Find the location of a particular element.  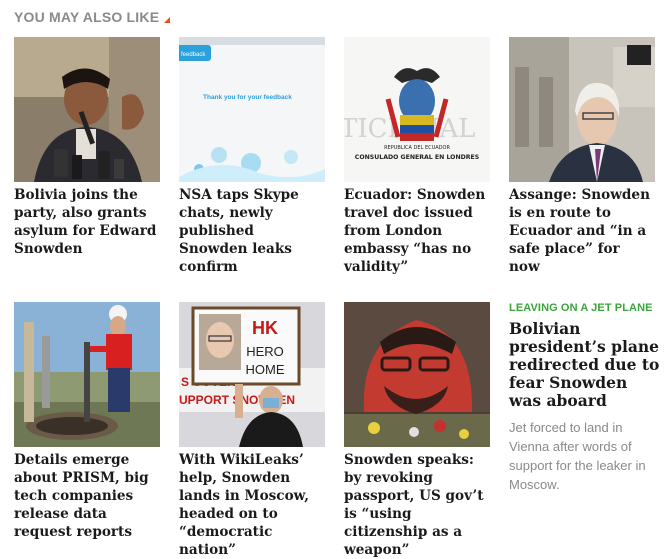

section-header: YOU MAY ALSO LIKE is located at coordinates (92, 17).